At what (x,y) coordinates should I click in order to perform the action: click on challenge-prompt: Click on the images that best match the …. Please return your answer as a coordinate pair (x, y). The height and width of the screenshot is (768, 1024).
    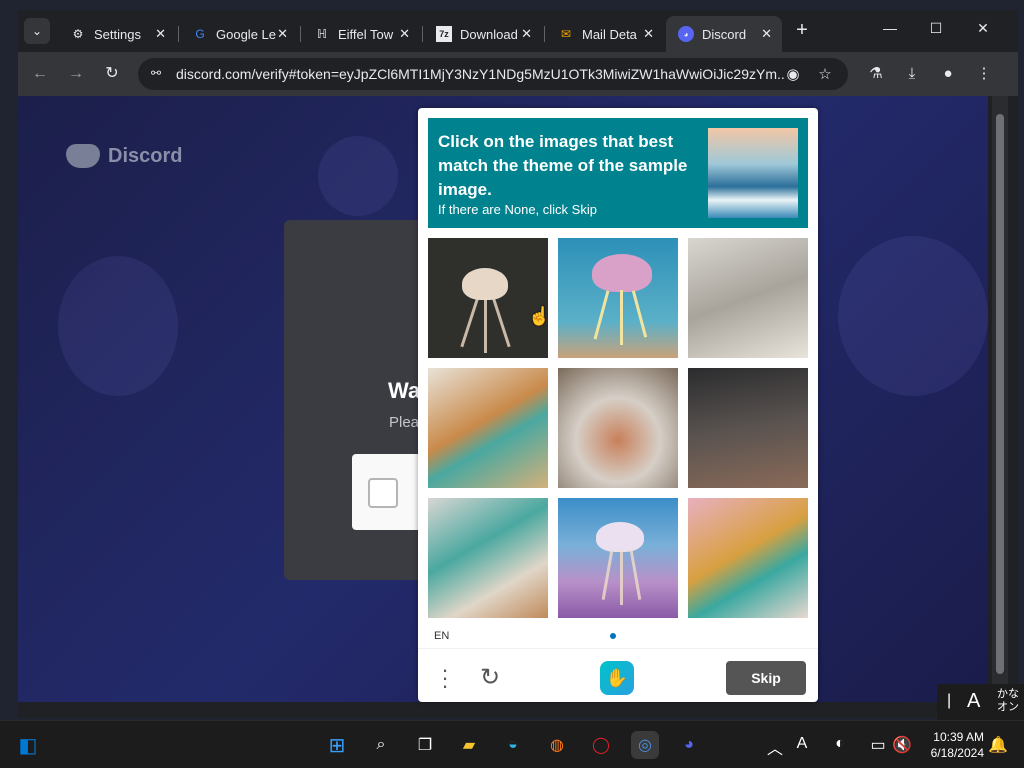
    Looking at the image, I should click on (618, 173).